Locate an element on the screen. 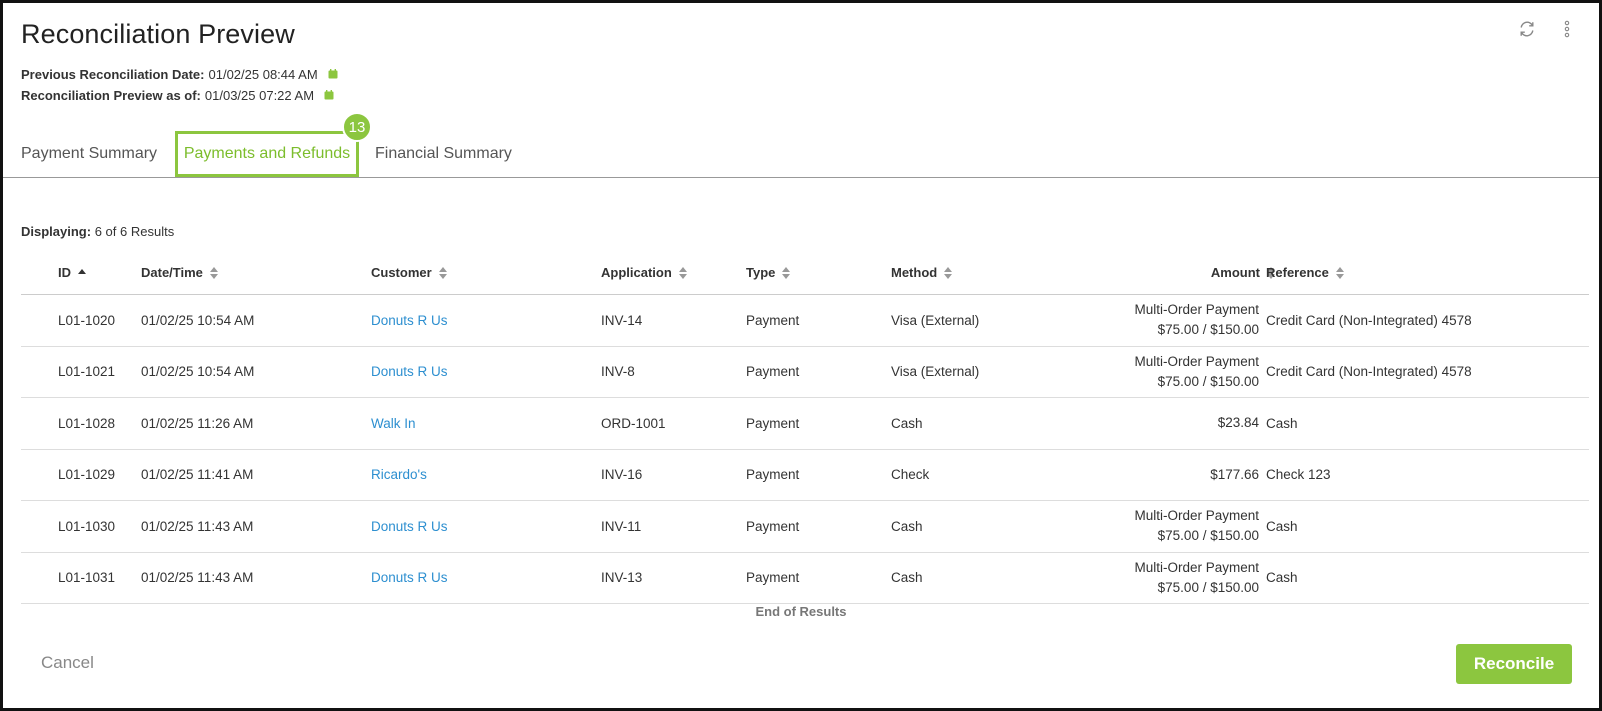 This screenshot has width=1602, height=711. column-header-label: ID is located at coordinates (64, 272).